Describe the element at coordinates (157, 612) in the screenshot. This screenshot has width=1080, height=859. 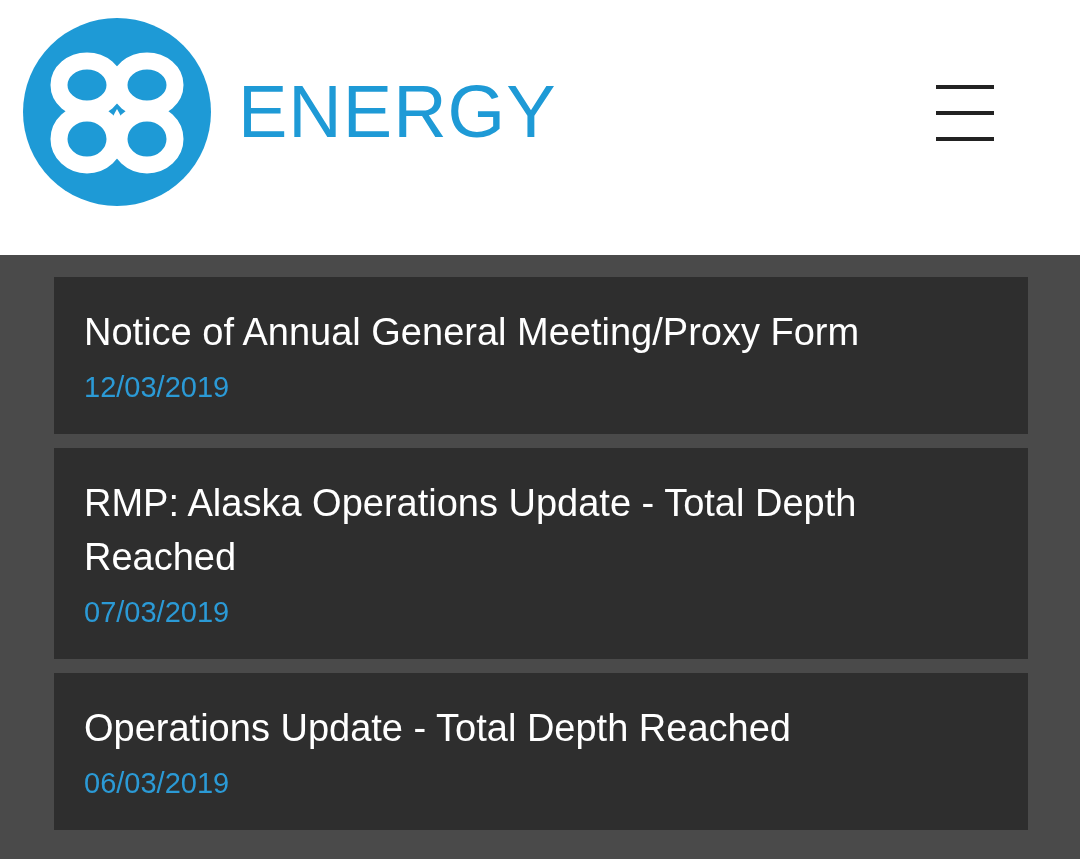
I see `news-date: 07/03/2019` at that location.